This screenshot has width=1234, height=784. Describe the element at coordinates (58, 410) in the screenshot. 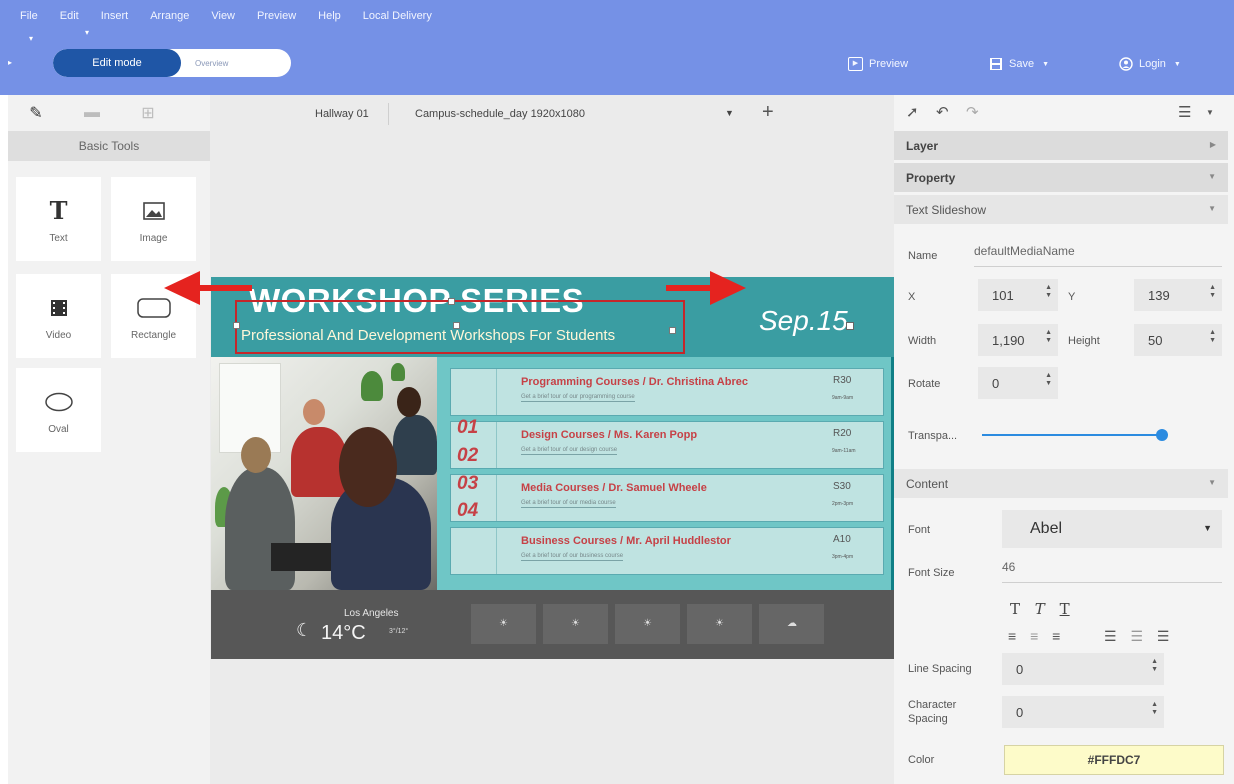

I see `oval-tool: Oval` at that location.